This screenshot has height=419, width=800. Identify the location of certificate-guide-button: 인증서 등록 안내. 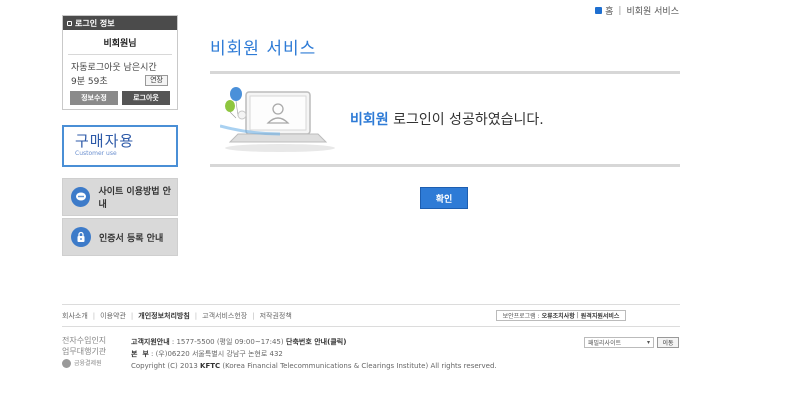
(120, 237).